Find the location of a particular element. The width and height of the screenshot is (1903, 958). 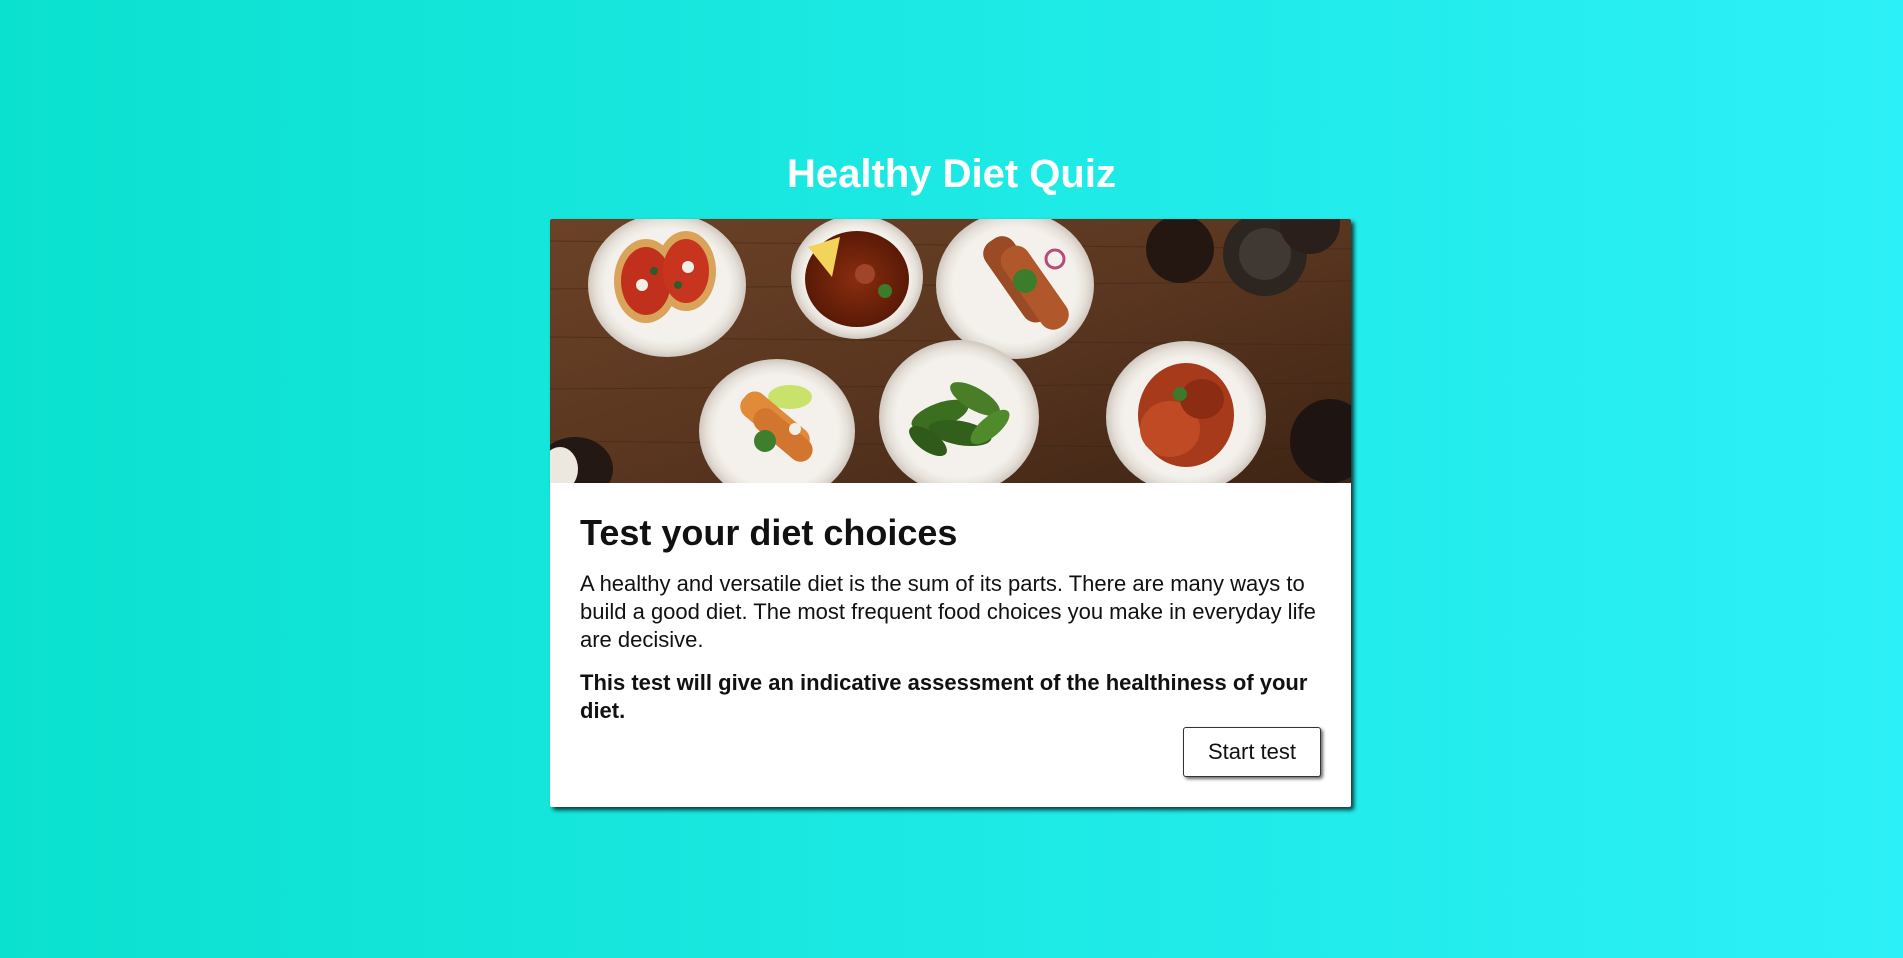

start-test-button: Start test is located at coordinates (1252, 752).